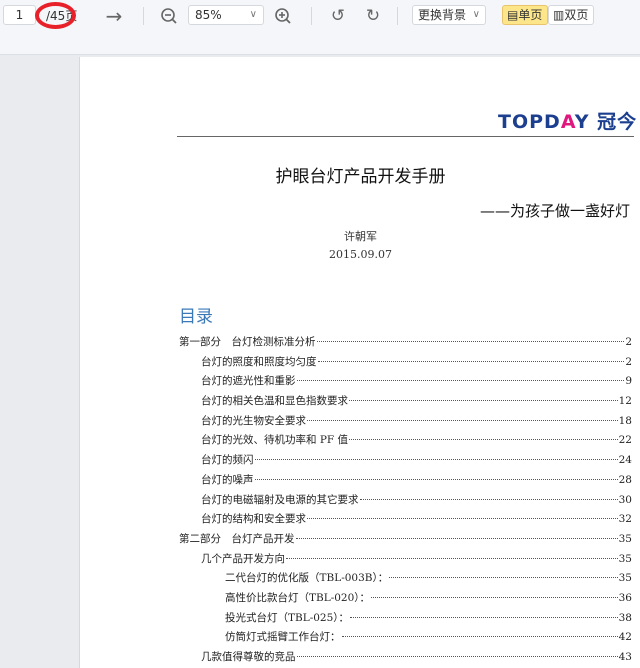 Image resolution: width=640 pixels, height=668 pixels. I want to click on toc-entry: 高性价比款台灯（TBL-020）： 36, so click(405, 599).